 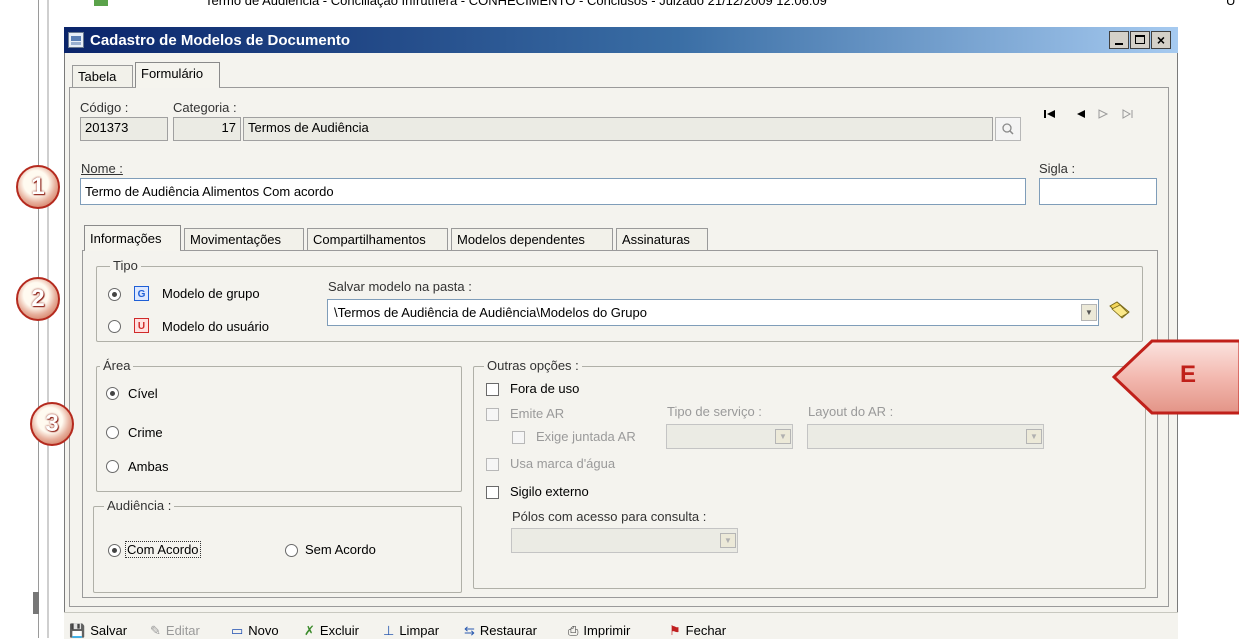 I want to click on maximize-icon, so click(x=1140, y=39).